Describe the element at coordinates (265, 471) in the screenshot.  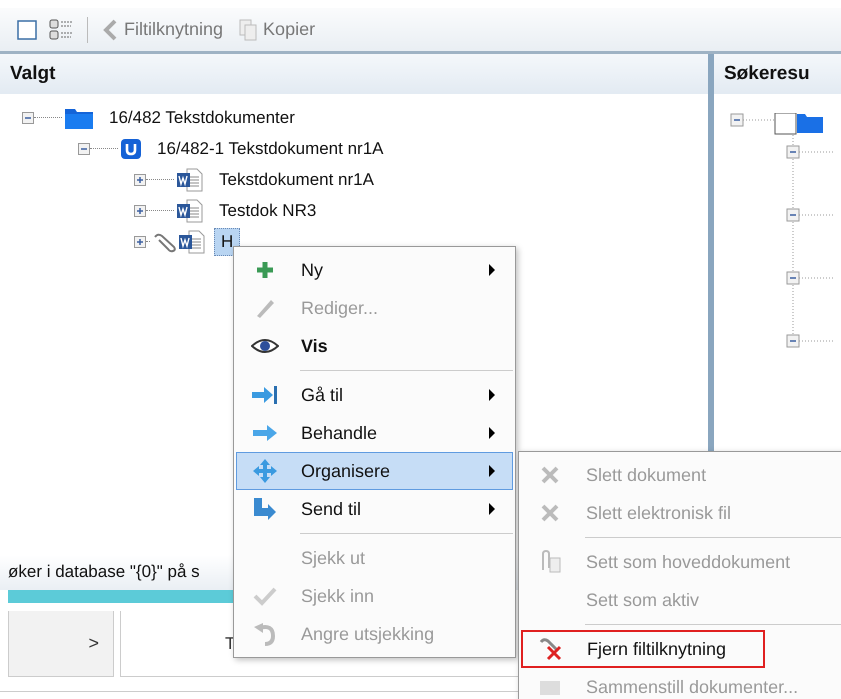
I see `move-arrows-icon` at that location.